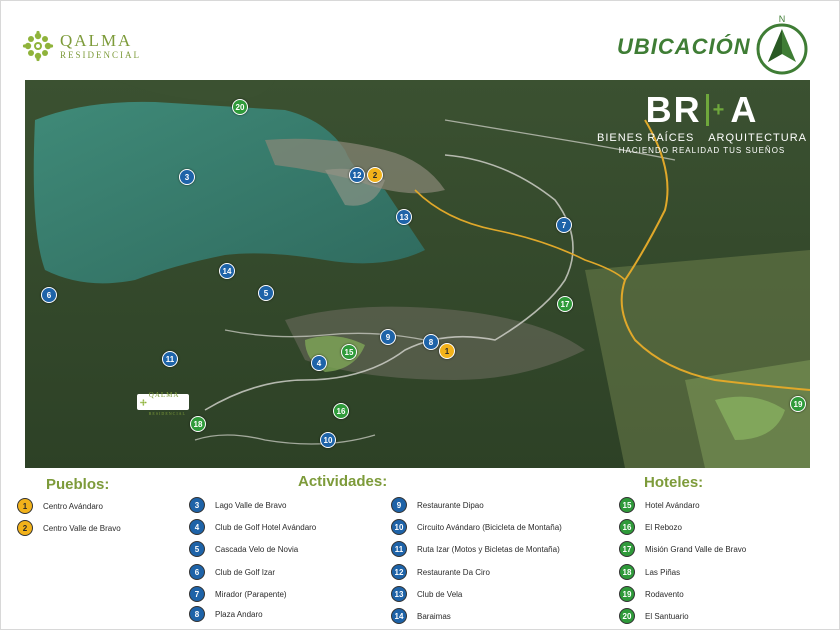 The image size is (840, 630). What do you see at coordinates (170, 359) in the screenshot?
I see `map-marker-11: 11` at bounding box center [170, 359].